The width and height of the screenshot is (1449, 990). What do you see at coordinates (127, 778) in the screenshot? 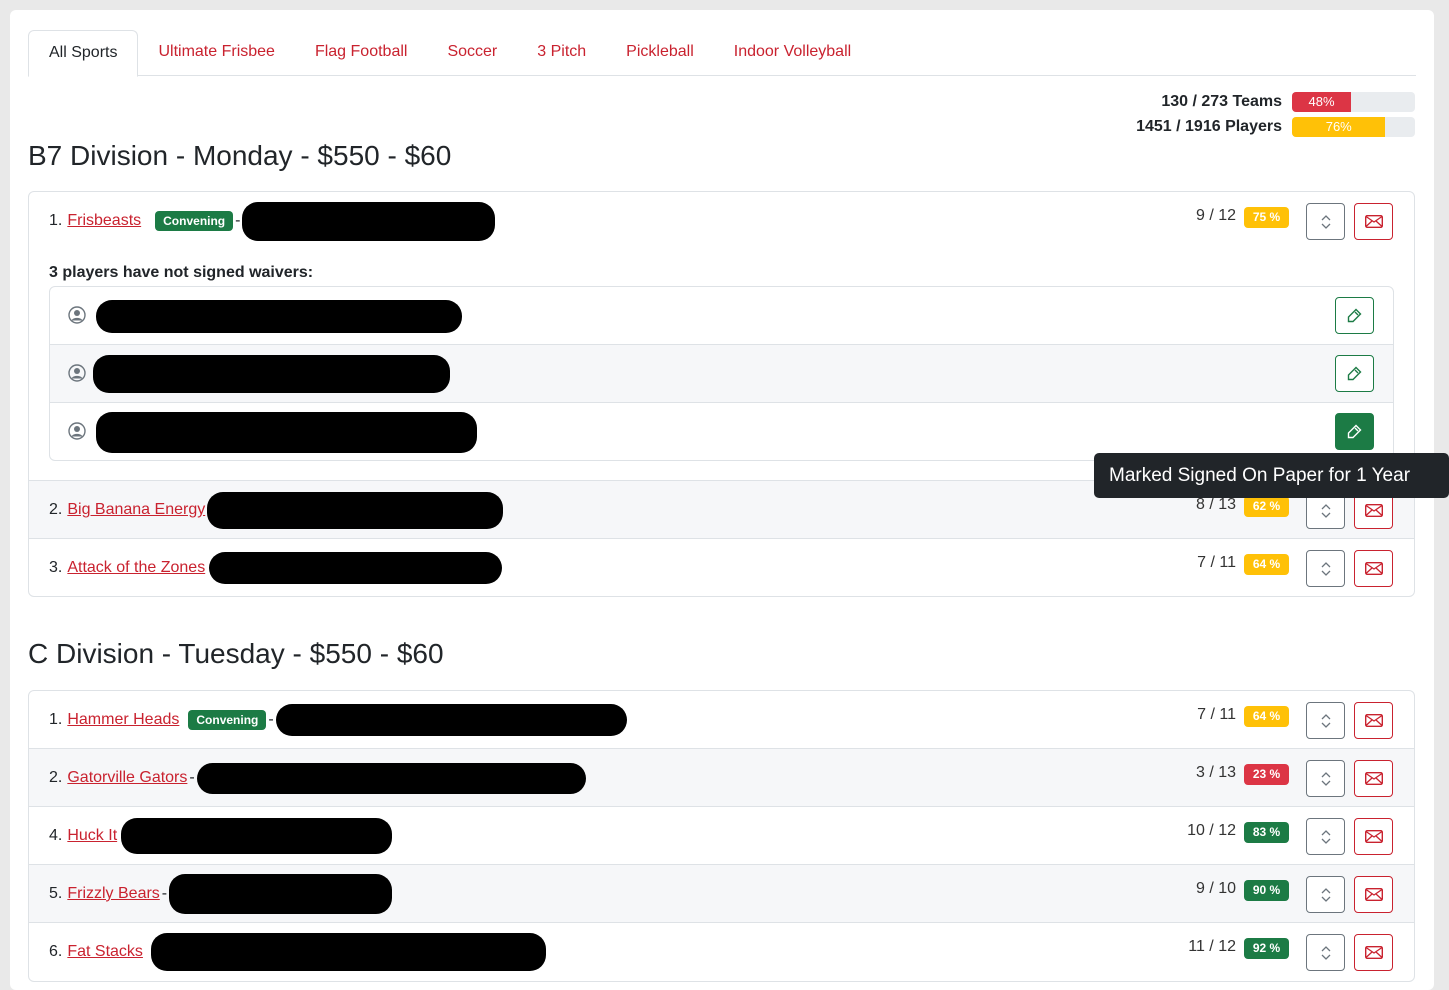
I see `team-link: Gatorville Gators` at bounding box center [127, 778].